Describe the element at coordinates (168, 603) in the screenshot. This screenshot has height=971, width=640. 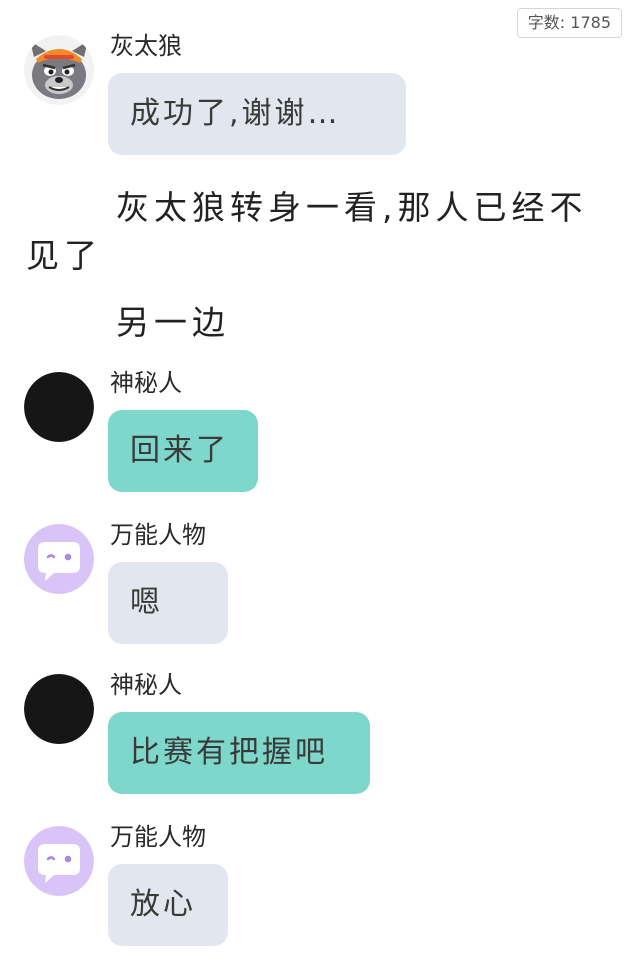
I see `message-bubble: 嗯` at that location.